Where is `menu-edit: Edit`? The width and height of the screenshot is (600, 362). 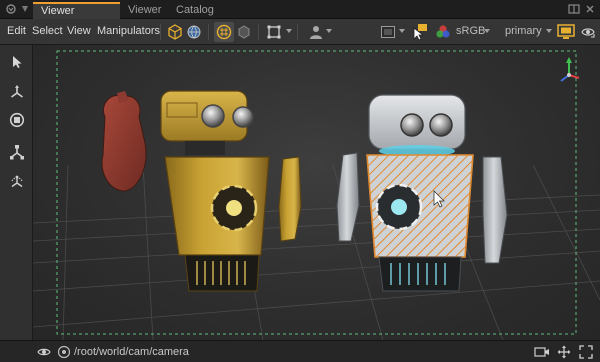 menu-edit: Edit is located at coordinates (16, 31).